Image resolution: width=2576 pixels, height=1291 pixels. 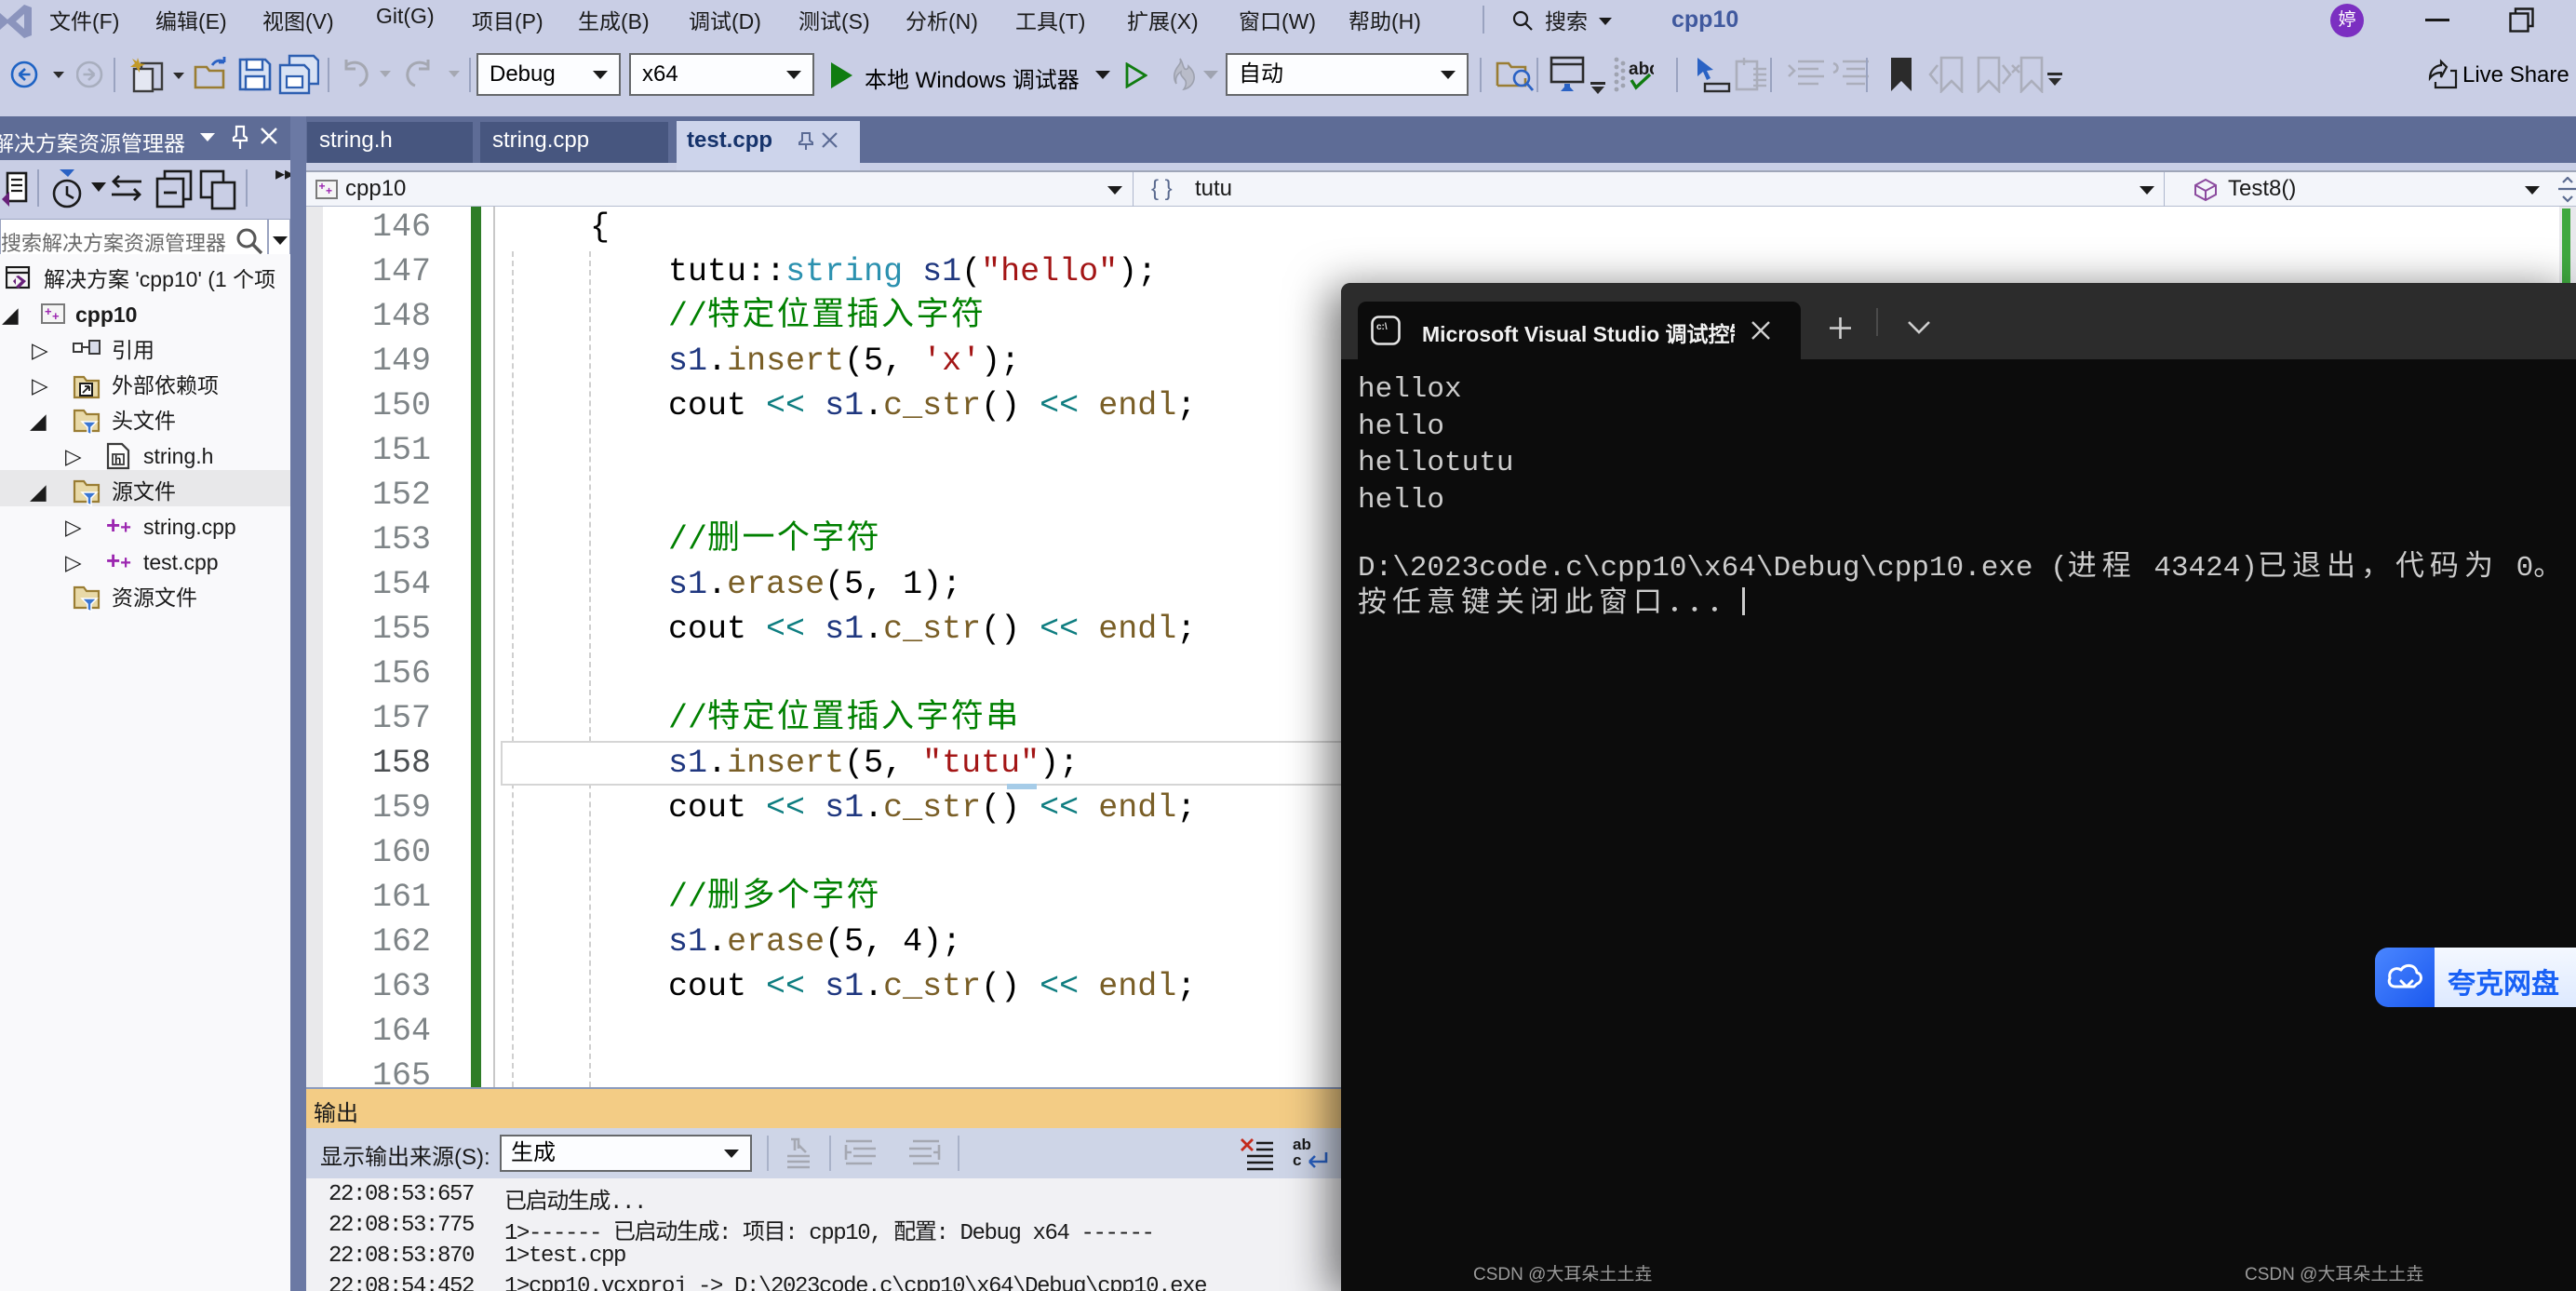 What do you see at coordinates (117, 460) in the screenshot?
I see `svg-text: h` at bounding box center [117, 460].